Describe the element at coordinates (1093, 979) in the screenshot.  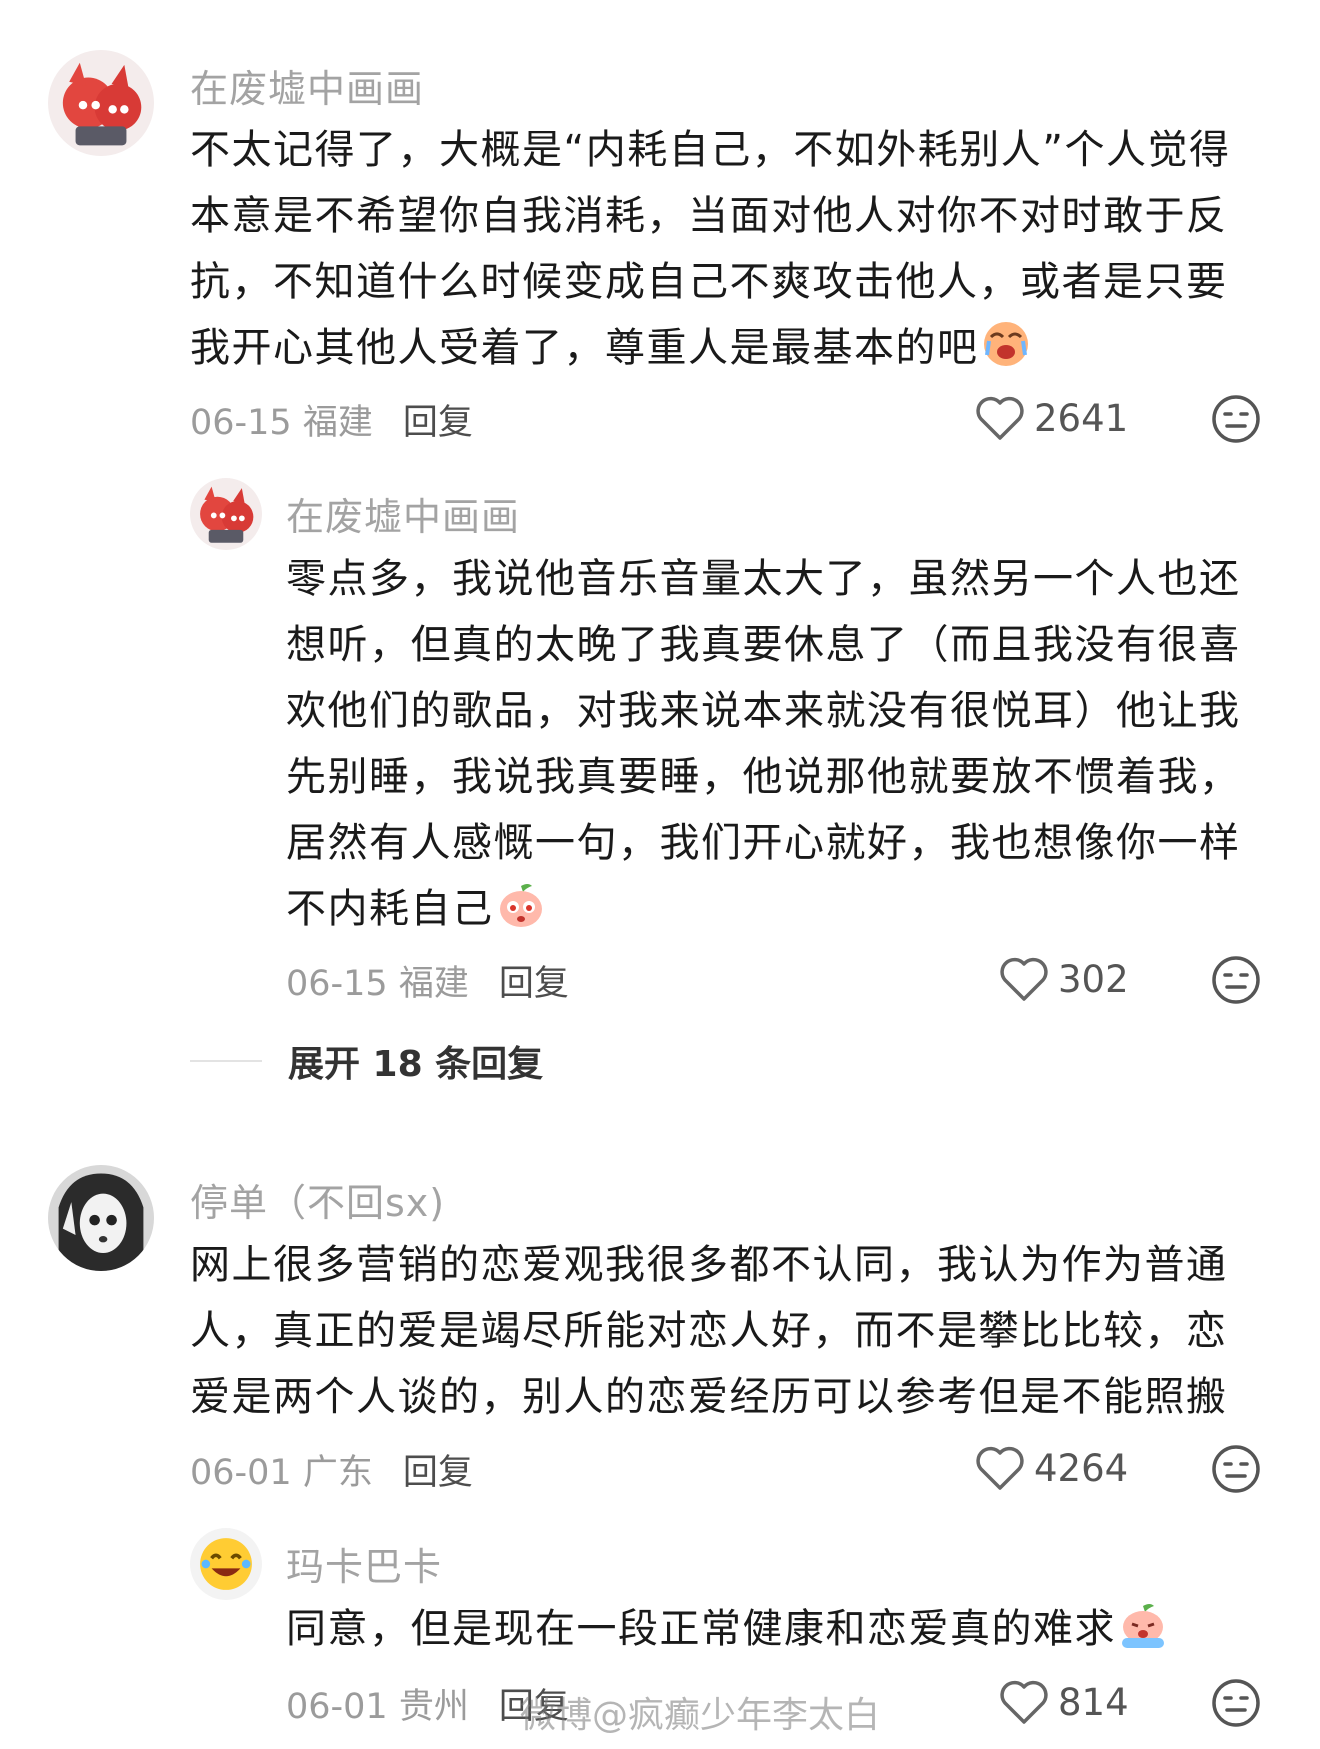
I see `like-count: 302` at that location.